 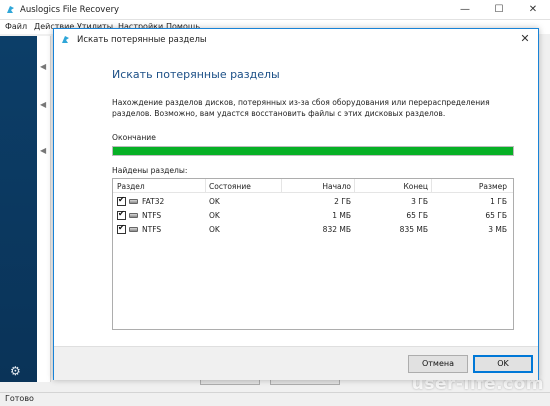 I want to click on dialog-footer: Отмена OK, so click(x=296, y=363).